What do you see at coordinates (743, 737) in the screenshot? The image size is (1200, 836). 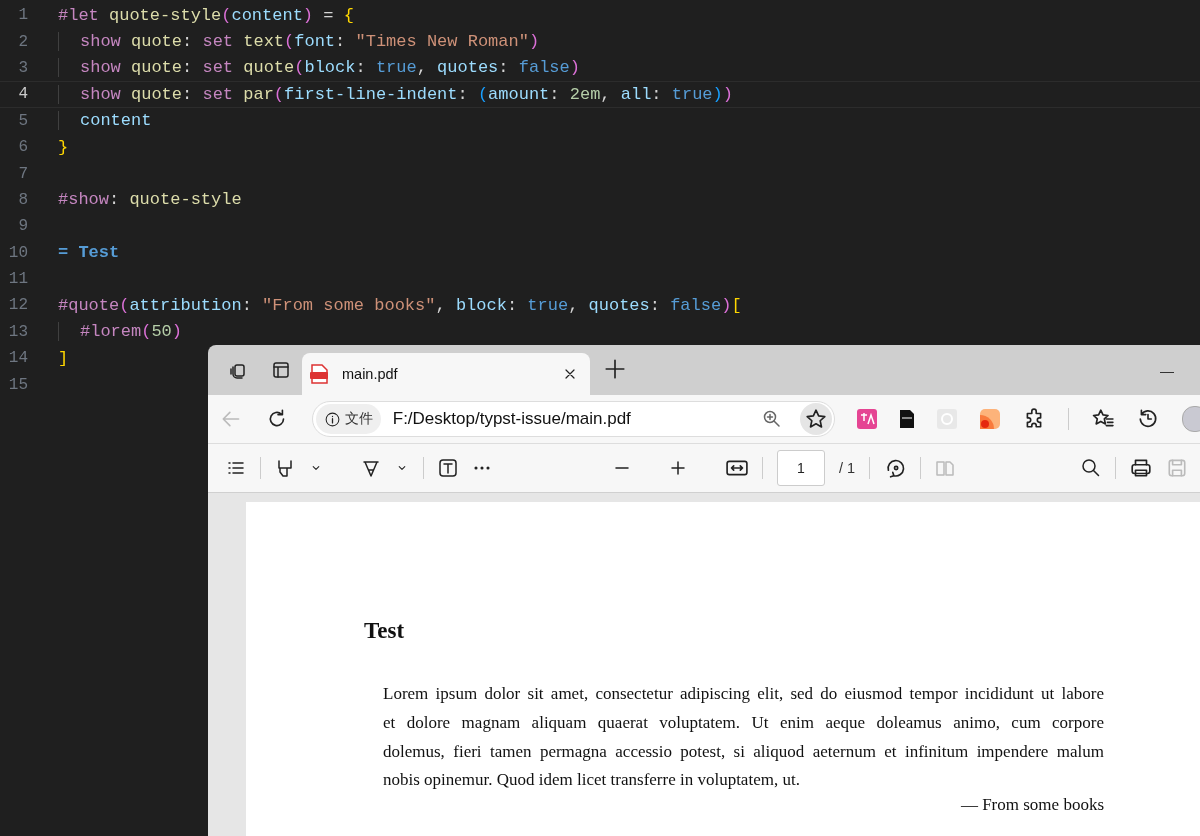 I see `quote-paragraph: Lorem ipsum dolor sit amet, consectetur adipiscing elit, sed do eiusmod tempor incididunt ut labore et dolore magnam aliquam quaerat voluptatem. Ut enim aeque doleamus animo, cum corpore dolemus, fieri tamen permagna accessio potest, si aliquod aeternum et infinitum impendere malum nobis opinemur. Quod idem licet transferre in voluptatem, ut.` at bounding box center [743, 737].